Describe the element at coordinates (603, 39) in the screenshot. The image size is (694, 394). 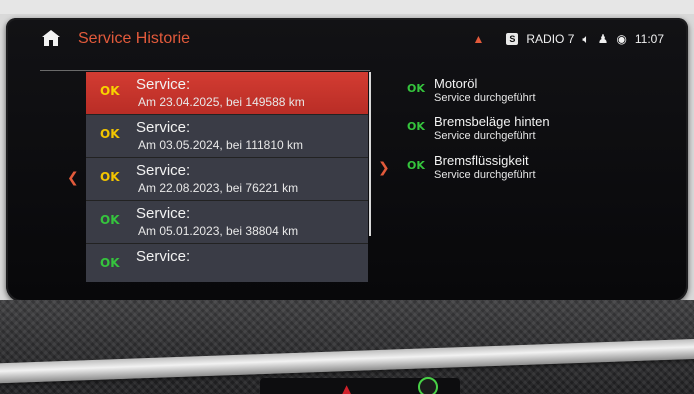
I see `person-icon: ♟` at that location.